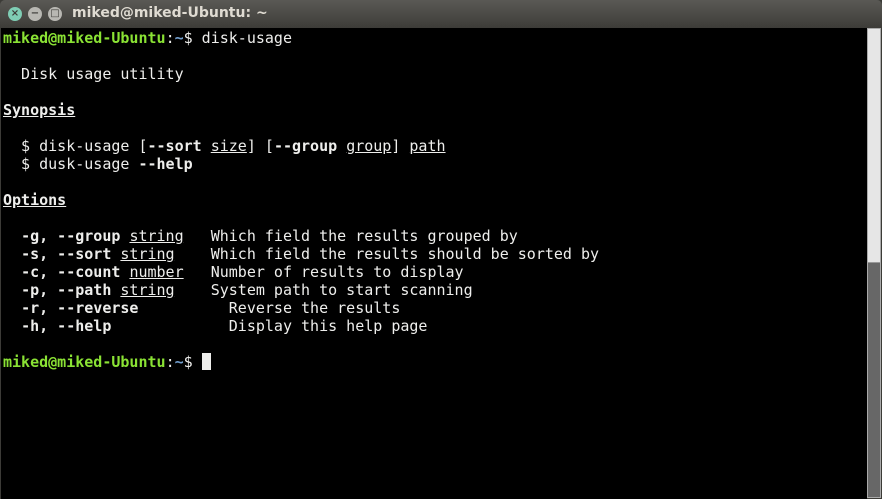  What do you see at coordinates (237, 38) in the screenshot?
I see `terminal-text: $ disk-usage` at bounding box center [237, 38].